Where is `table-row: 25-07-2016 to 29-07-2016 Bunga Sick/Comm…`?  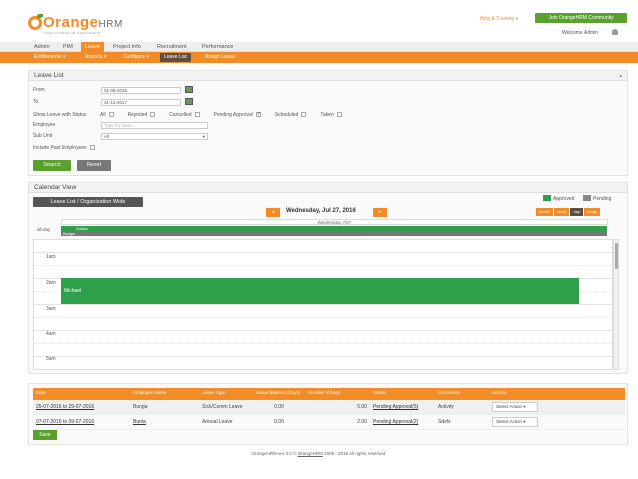
table-row: 25-07-2016 to 29-07-2016 Bunga Sick/Comm… is located at coordinates (329, 407).